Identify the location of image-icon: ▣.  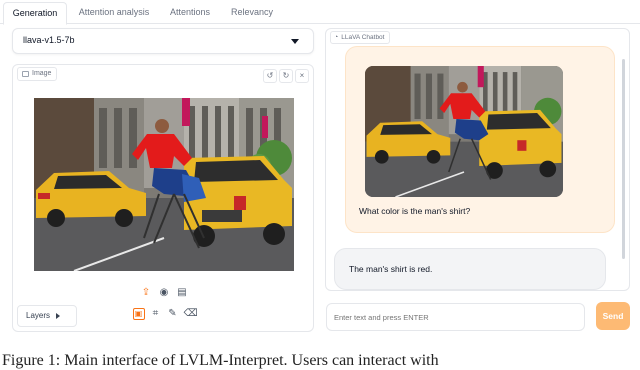
(138, 314).